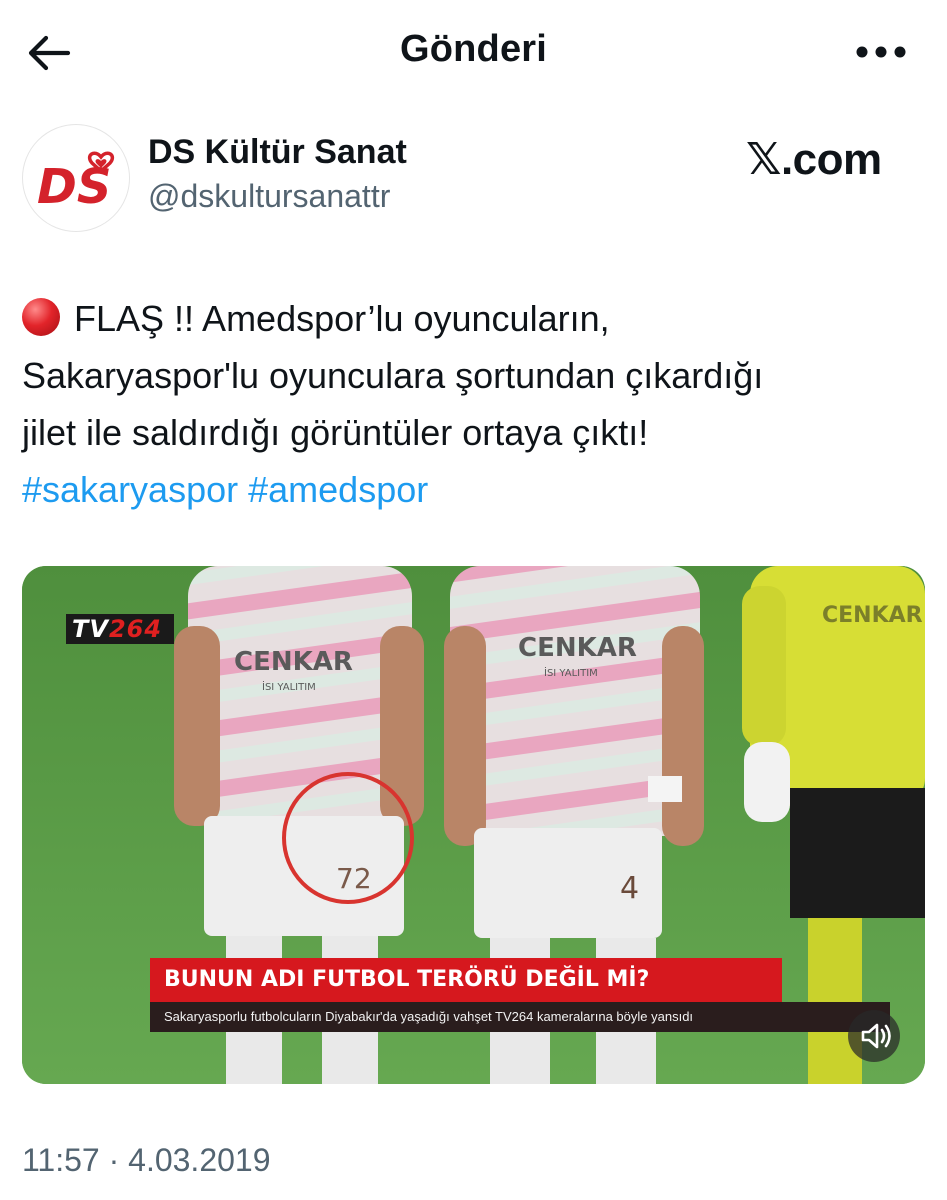 The width and height of the screenshot is (947, 1200). I want to click on author-handle: @dskultursanattr, so click(269, 196).